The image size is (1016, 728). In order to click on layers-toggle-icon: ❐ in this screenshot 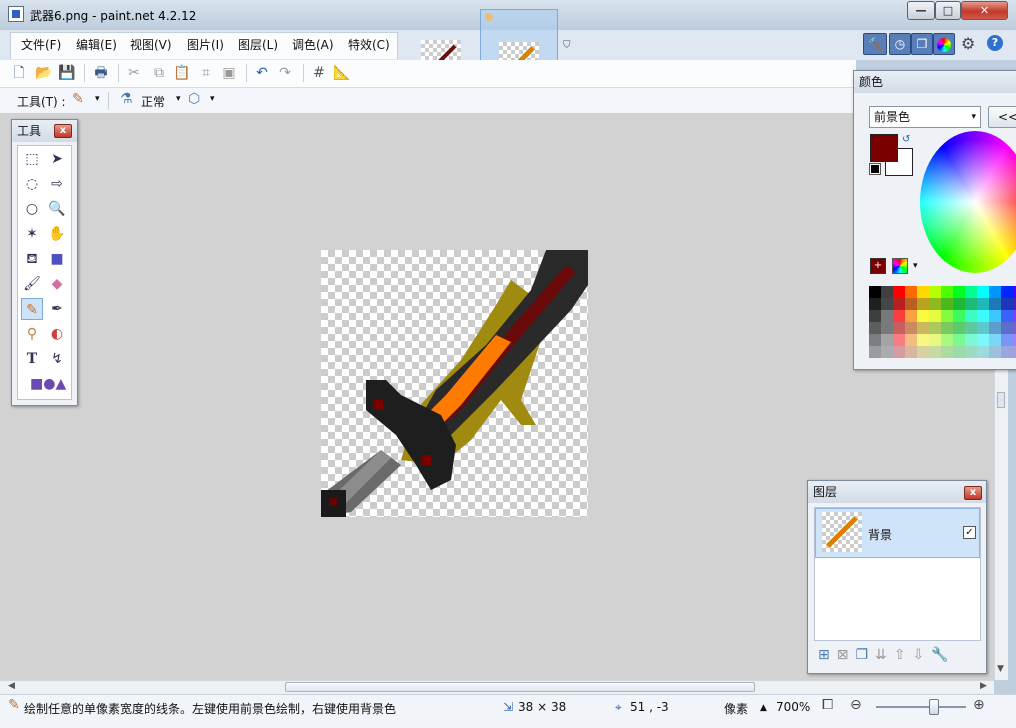, I will do `click(922, 44)`.